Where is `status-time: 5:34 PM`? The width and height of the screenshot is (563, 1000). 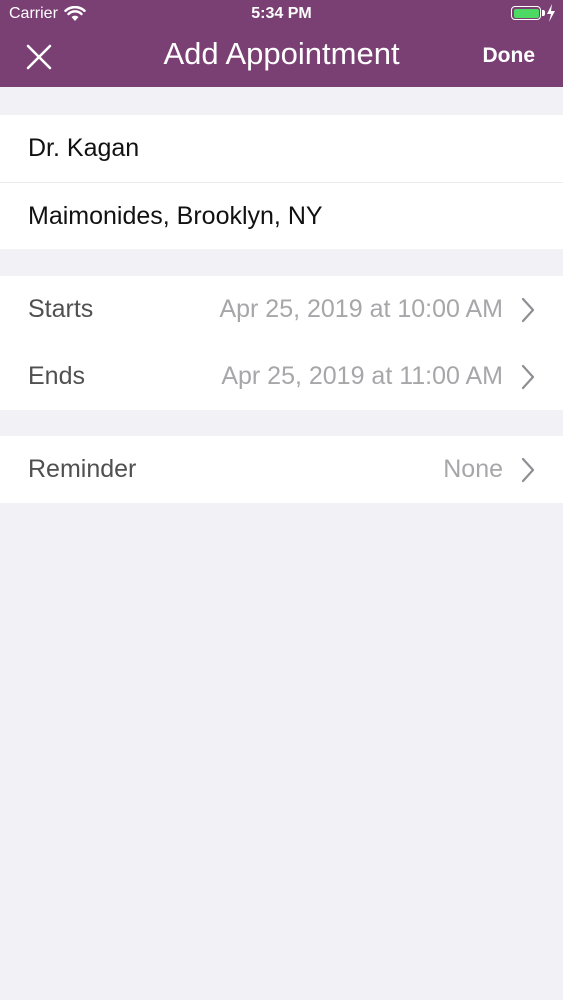
status-time: 5:34 PM is located at coordinates (281, 13).